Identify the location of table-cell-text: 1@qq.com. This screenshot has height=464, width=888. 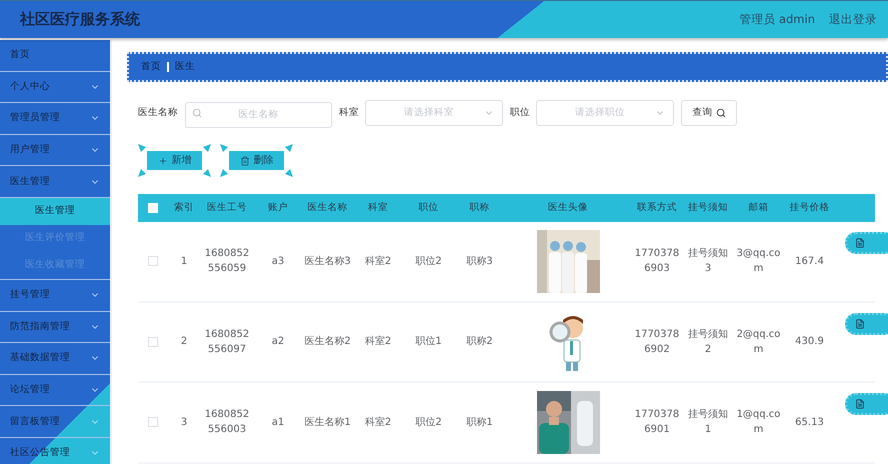
(759, 423).